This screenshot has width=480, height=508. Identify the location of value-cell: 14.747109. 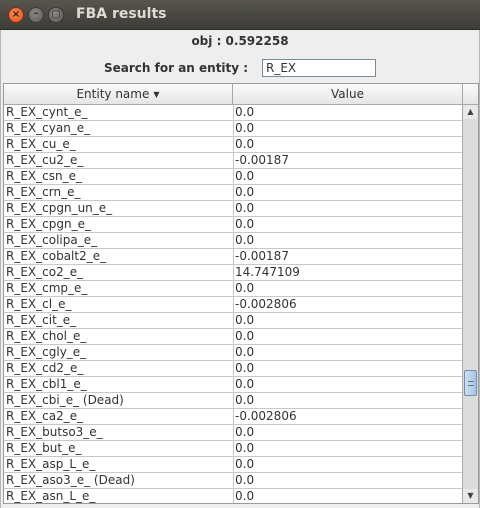
(347, 272).